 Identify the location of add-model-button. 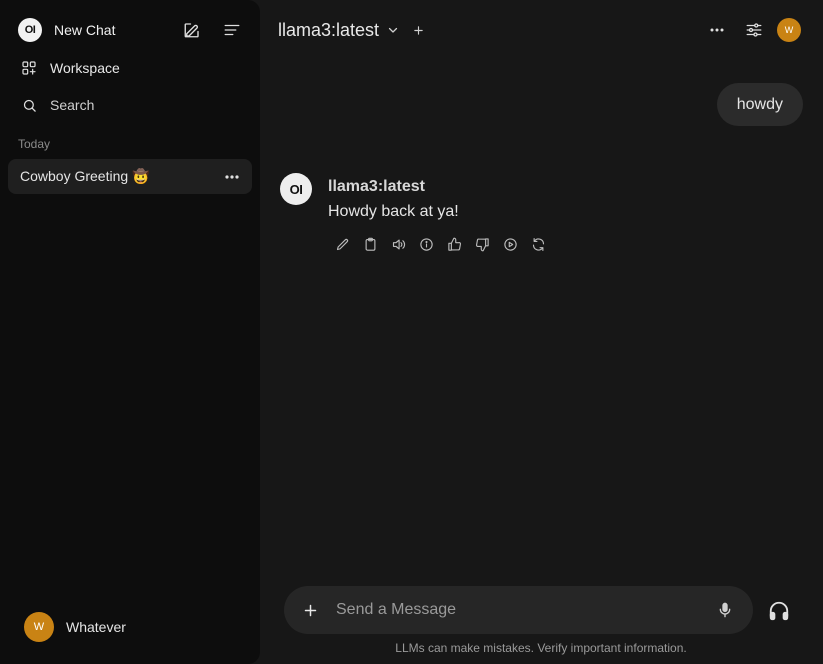
(418, 30).